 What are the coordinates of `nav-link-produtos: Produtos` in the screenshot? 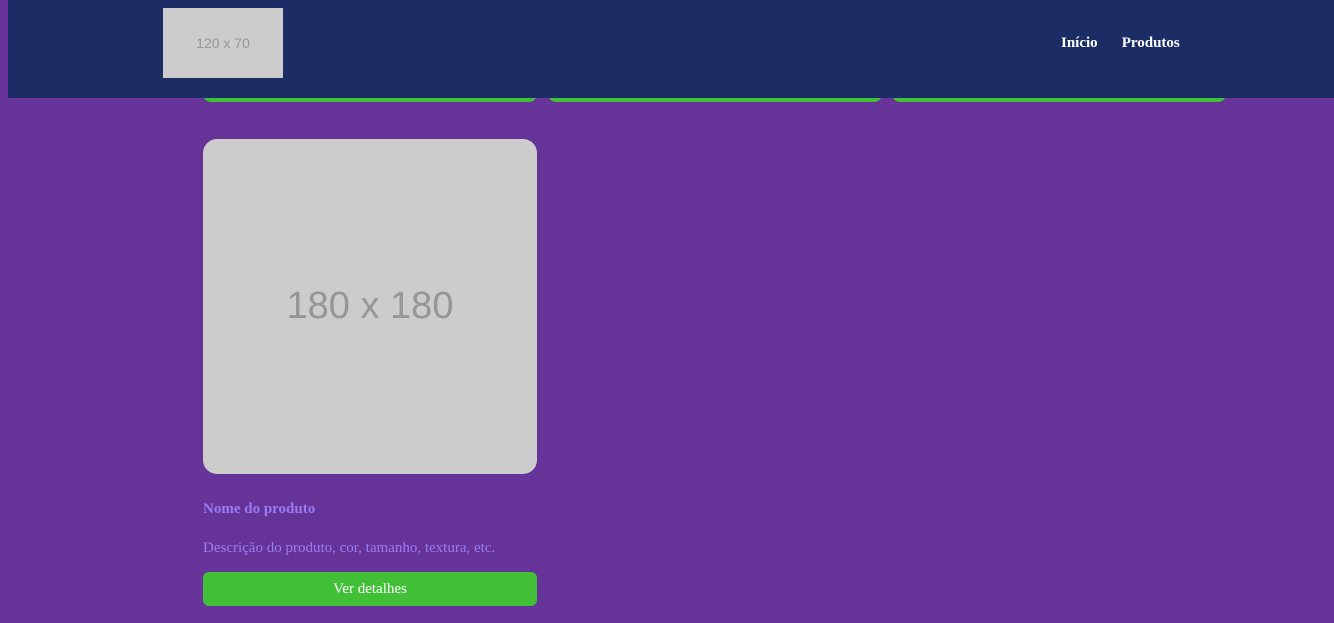 It's located at (1151, 43).